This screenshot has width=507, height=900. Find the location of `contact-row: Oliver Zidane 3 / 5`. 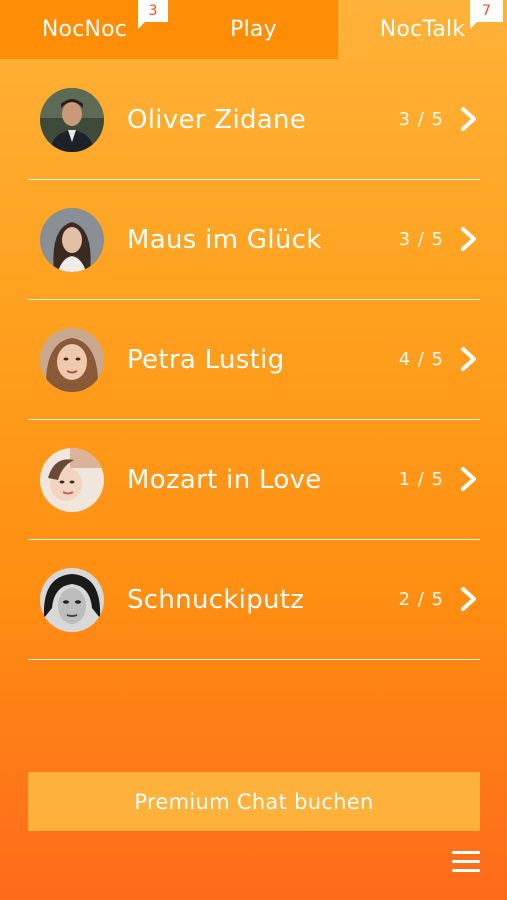

contact-row: Oliver Zidane 3 / 5 is located at coordinates (254, 120).